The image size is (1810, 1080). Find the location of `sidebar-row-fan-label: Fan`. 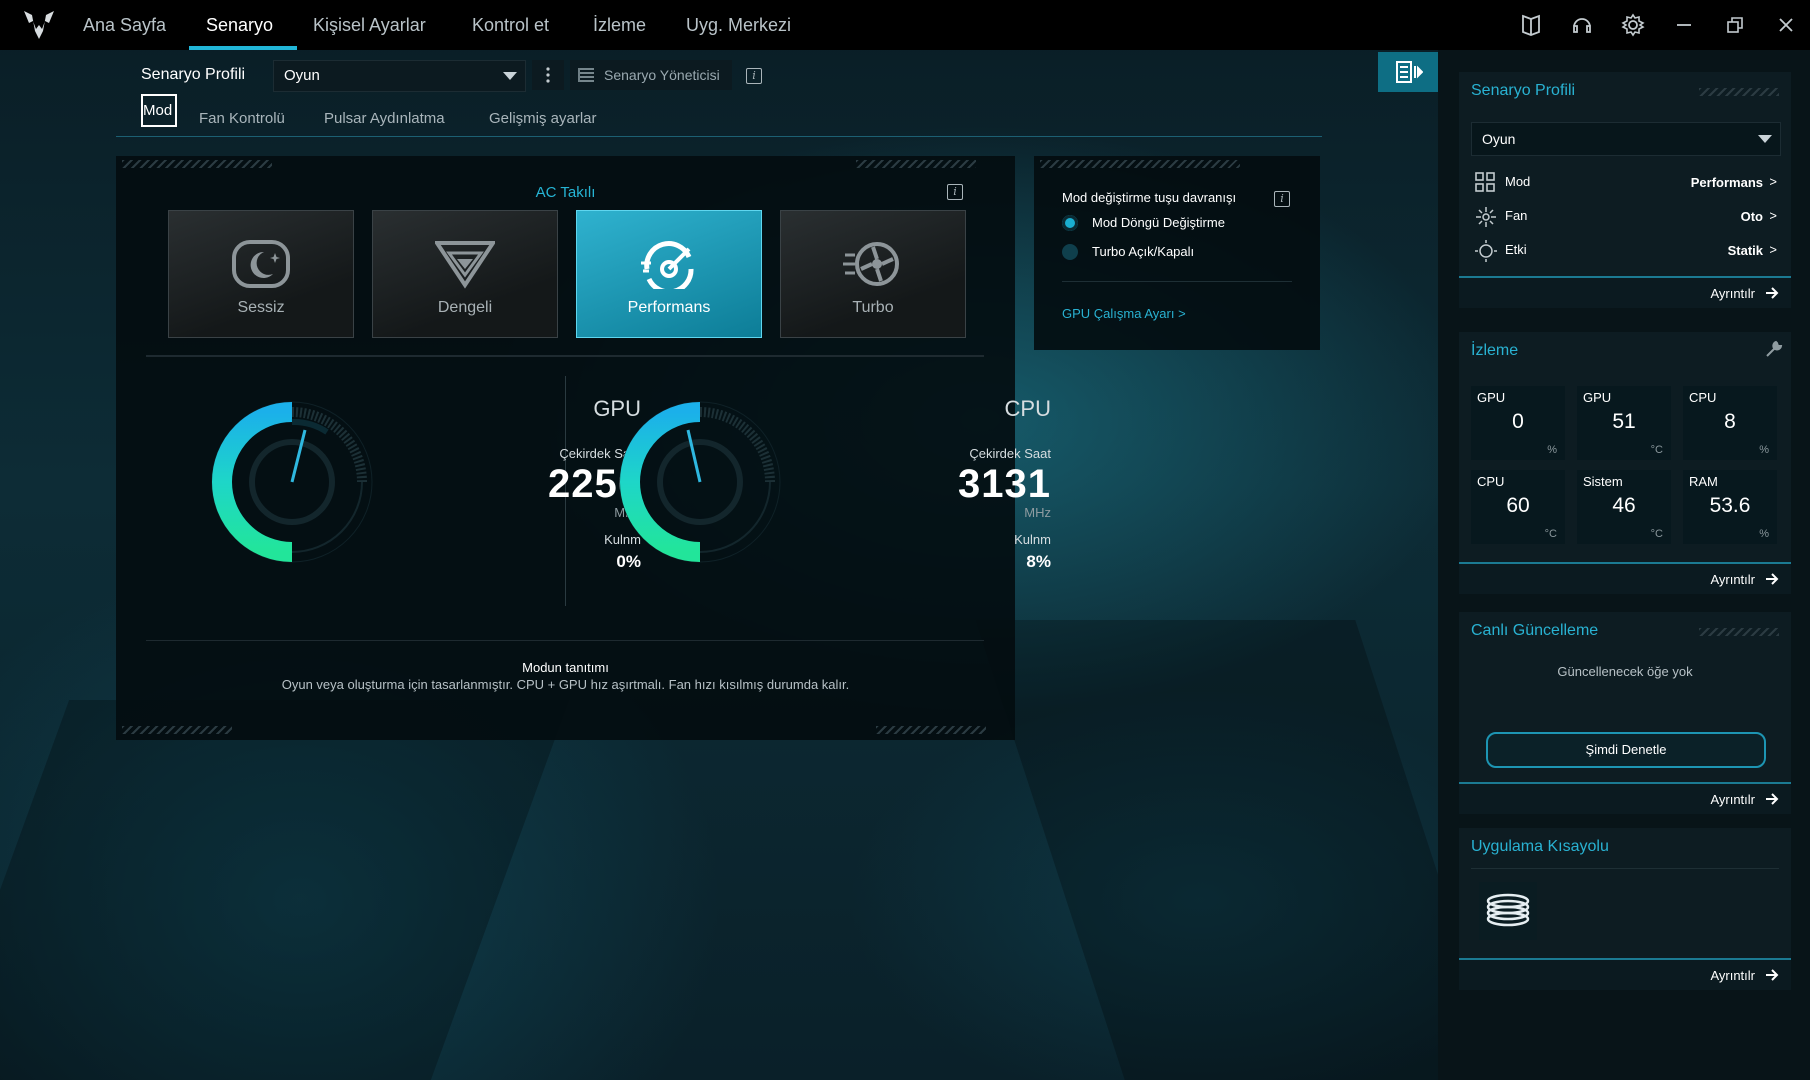

sidebar-row-fan-label: Fan is located at coordinates (1516, 215).